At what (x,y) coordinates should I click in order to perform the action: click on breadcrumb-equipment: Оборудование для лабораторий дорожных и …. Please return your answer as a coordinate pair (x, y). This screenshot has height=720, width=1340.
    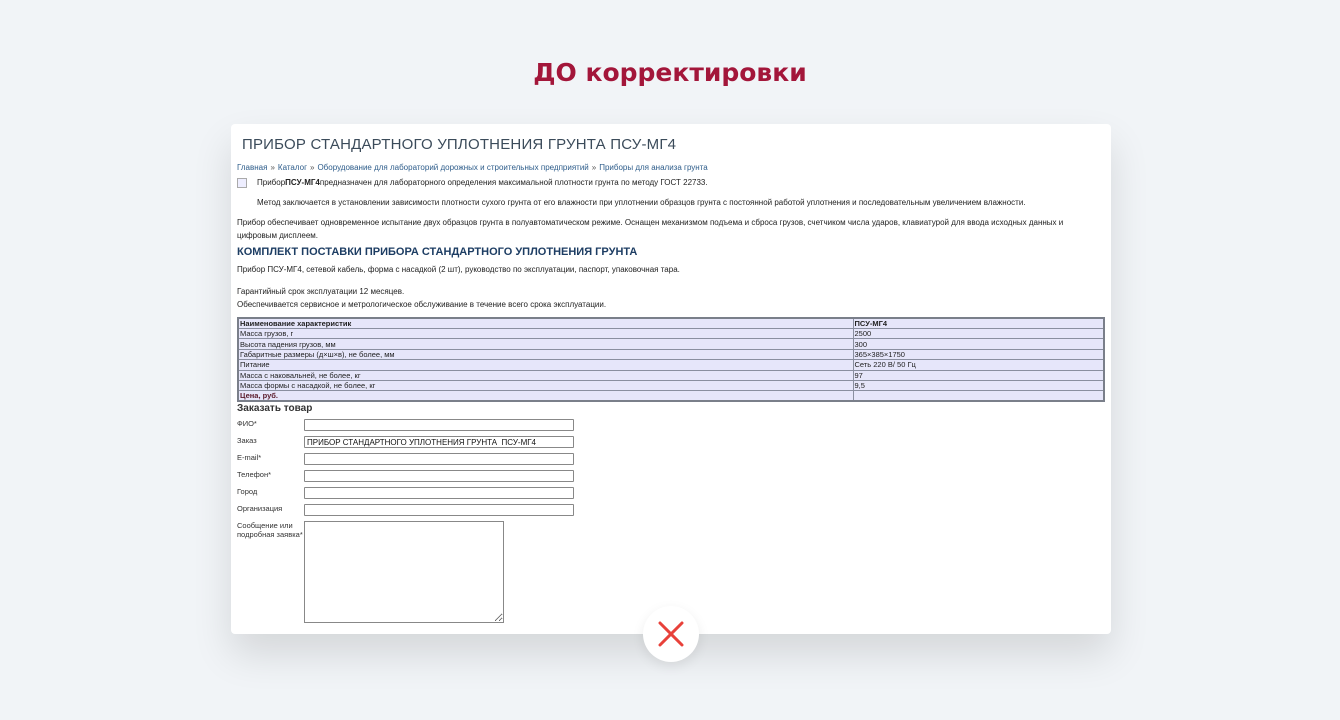
    Looking at the image, I should click on (452, 167).